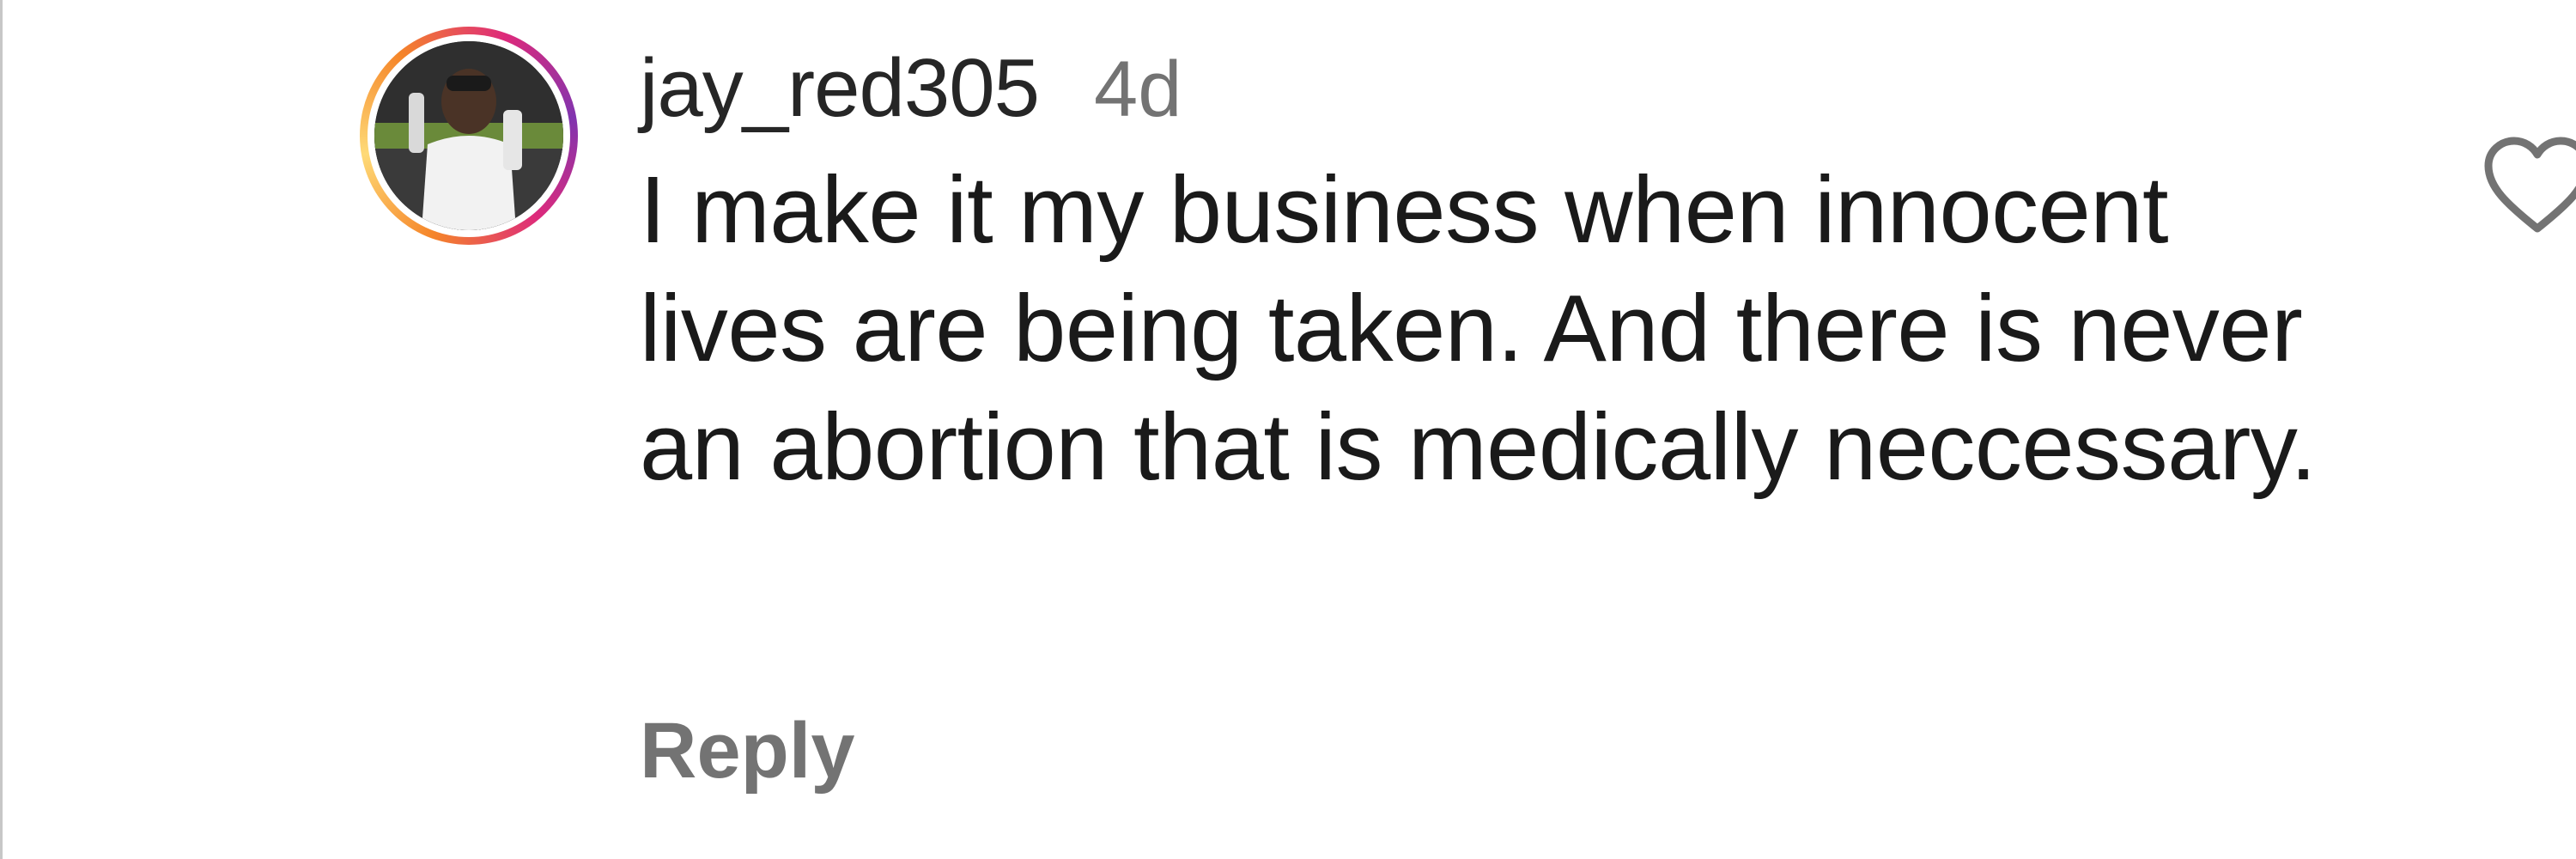 Image resolution: width=2576 pixels, height=859 pixels. What do you see at coordinates (1, 430) in the screenshot?
I see `panel-divider` at bounding box center [1, 430].